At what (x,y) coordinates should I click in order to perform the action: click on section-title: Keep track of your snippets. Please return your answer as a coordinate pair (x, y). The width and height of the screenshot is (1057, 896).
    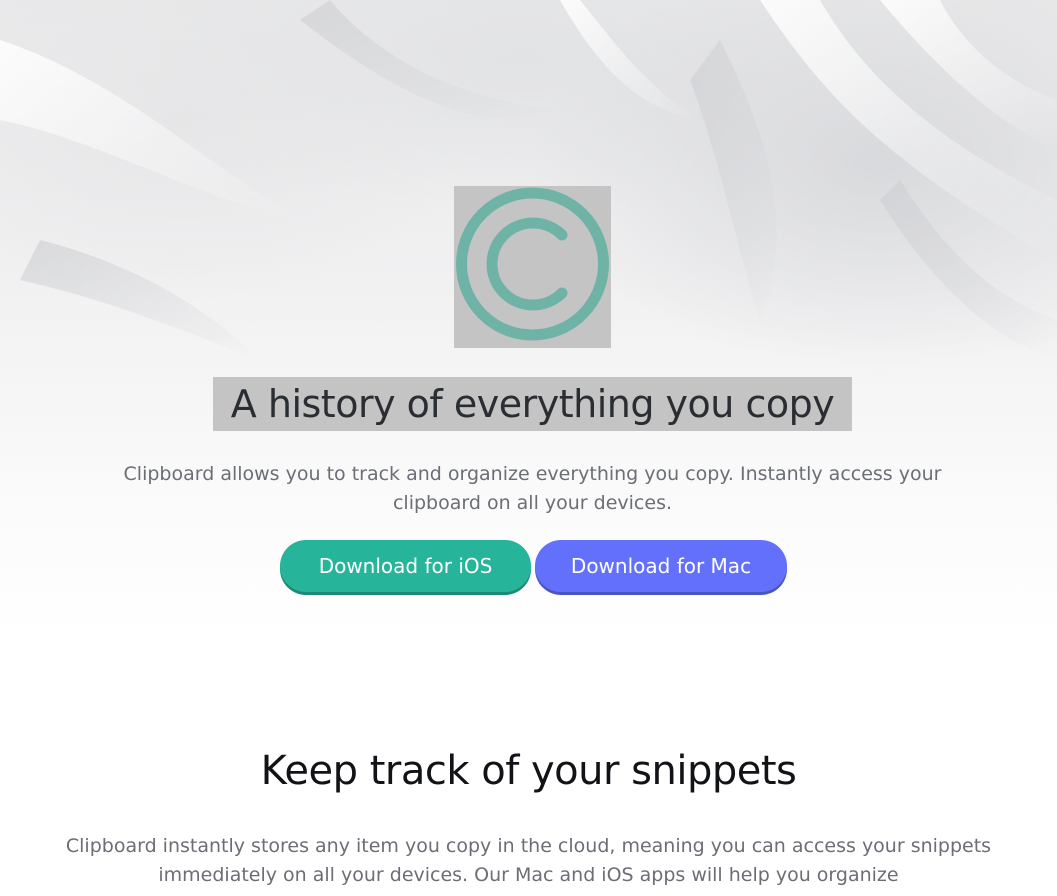
    Looking at the image, I should click on (528, 771).